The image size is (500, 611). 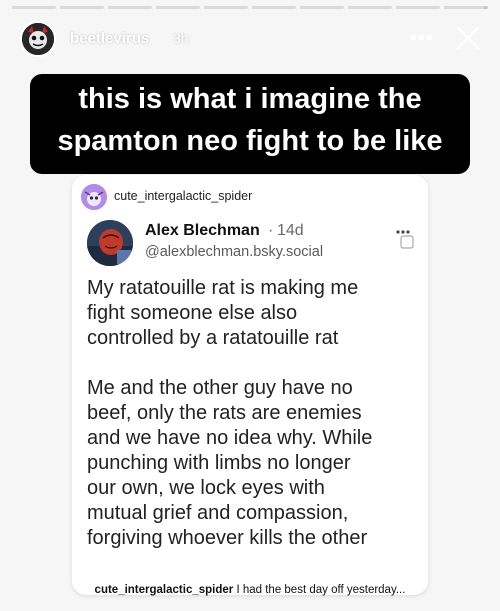 What do you see at coordinates (250, 40) in the screenshot?
I see `story-header: beetlevirus 3h •••` at bounding box center [250, 40].